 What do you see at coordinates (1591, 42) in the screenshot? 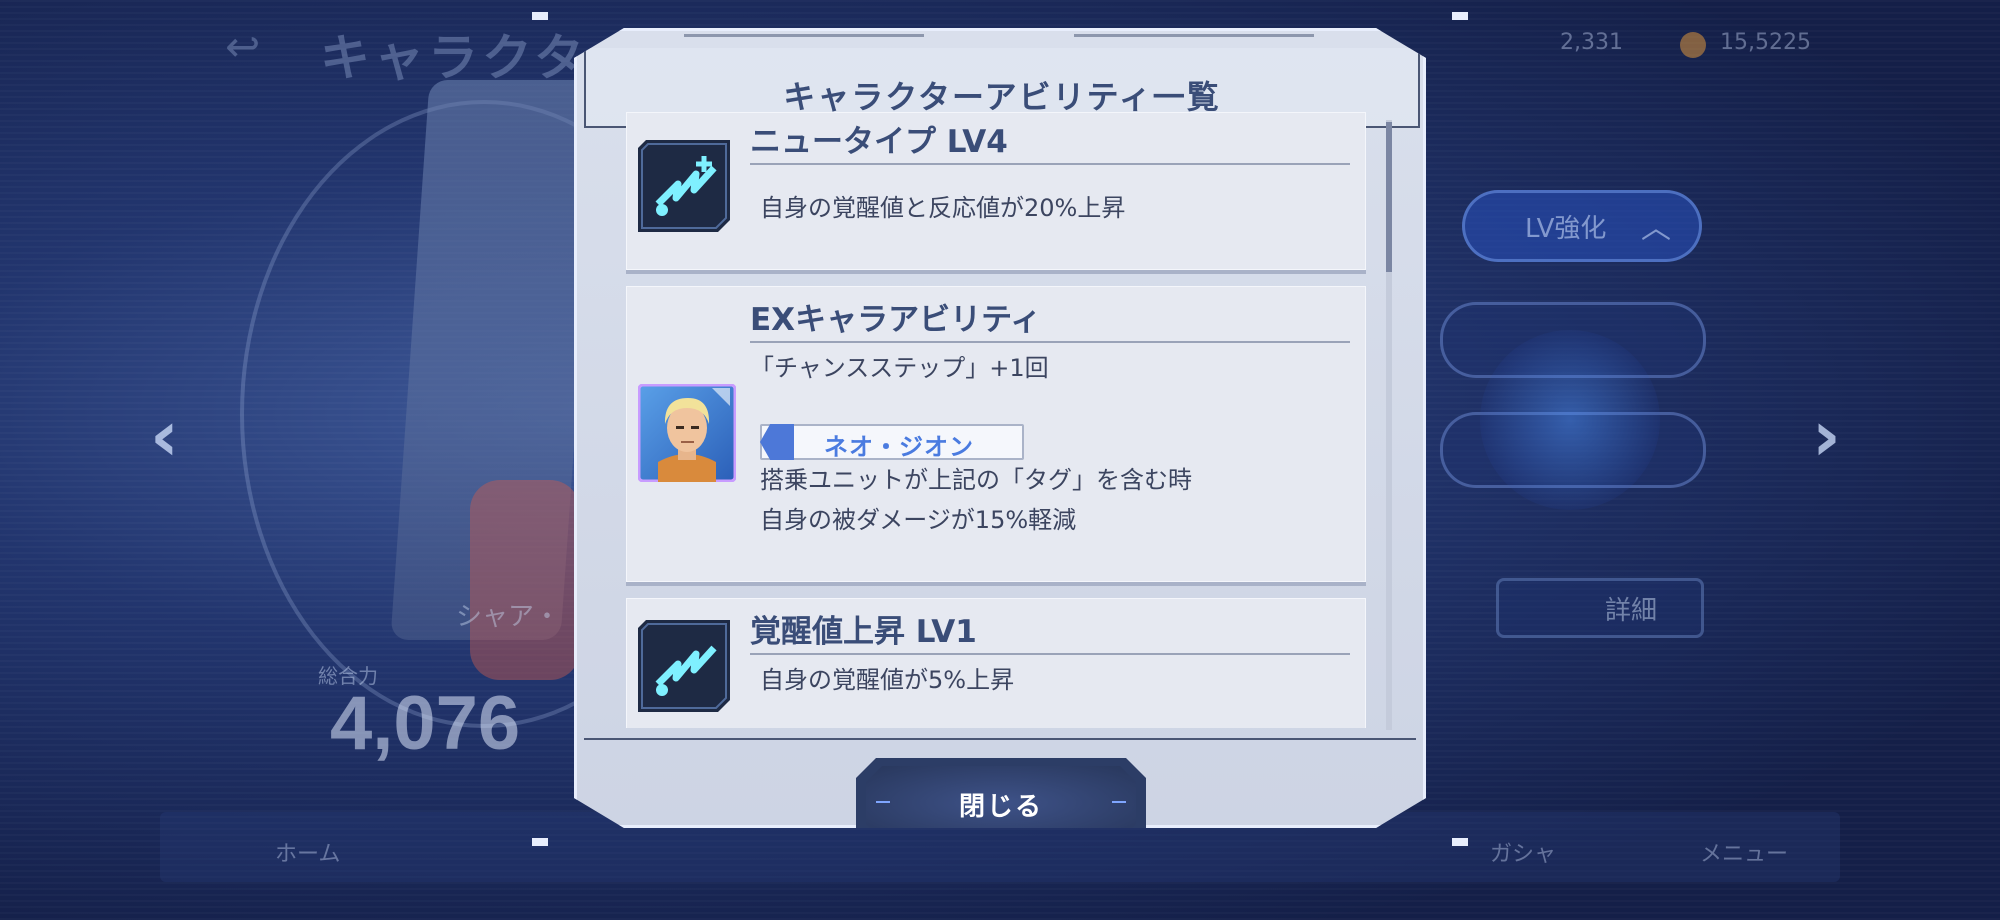
I see `background-currency-a: 2,331` at bounding box center [1591, 42].